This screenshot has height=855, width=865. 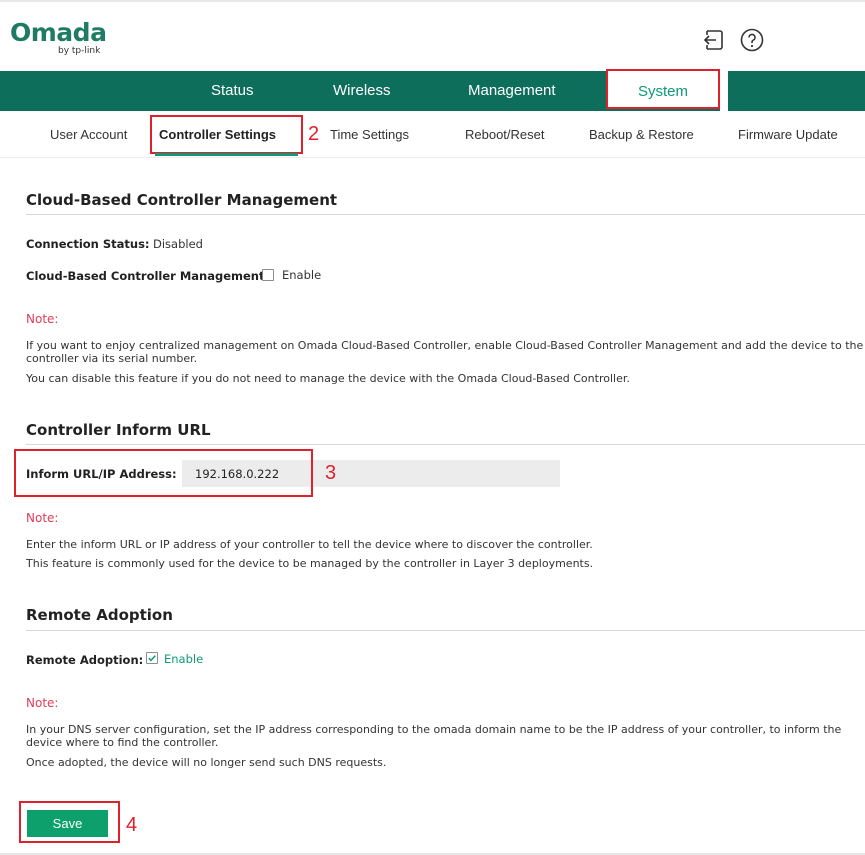 I want to click on nav-status: Status, so click(x=232, y=91).